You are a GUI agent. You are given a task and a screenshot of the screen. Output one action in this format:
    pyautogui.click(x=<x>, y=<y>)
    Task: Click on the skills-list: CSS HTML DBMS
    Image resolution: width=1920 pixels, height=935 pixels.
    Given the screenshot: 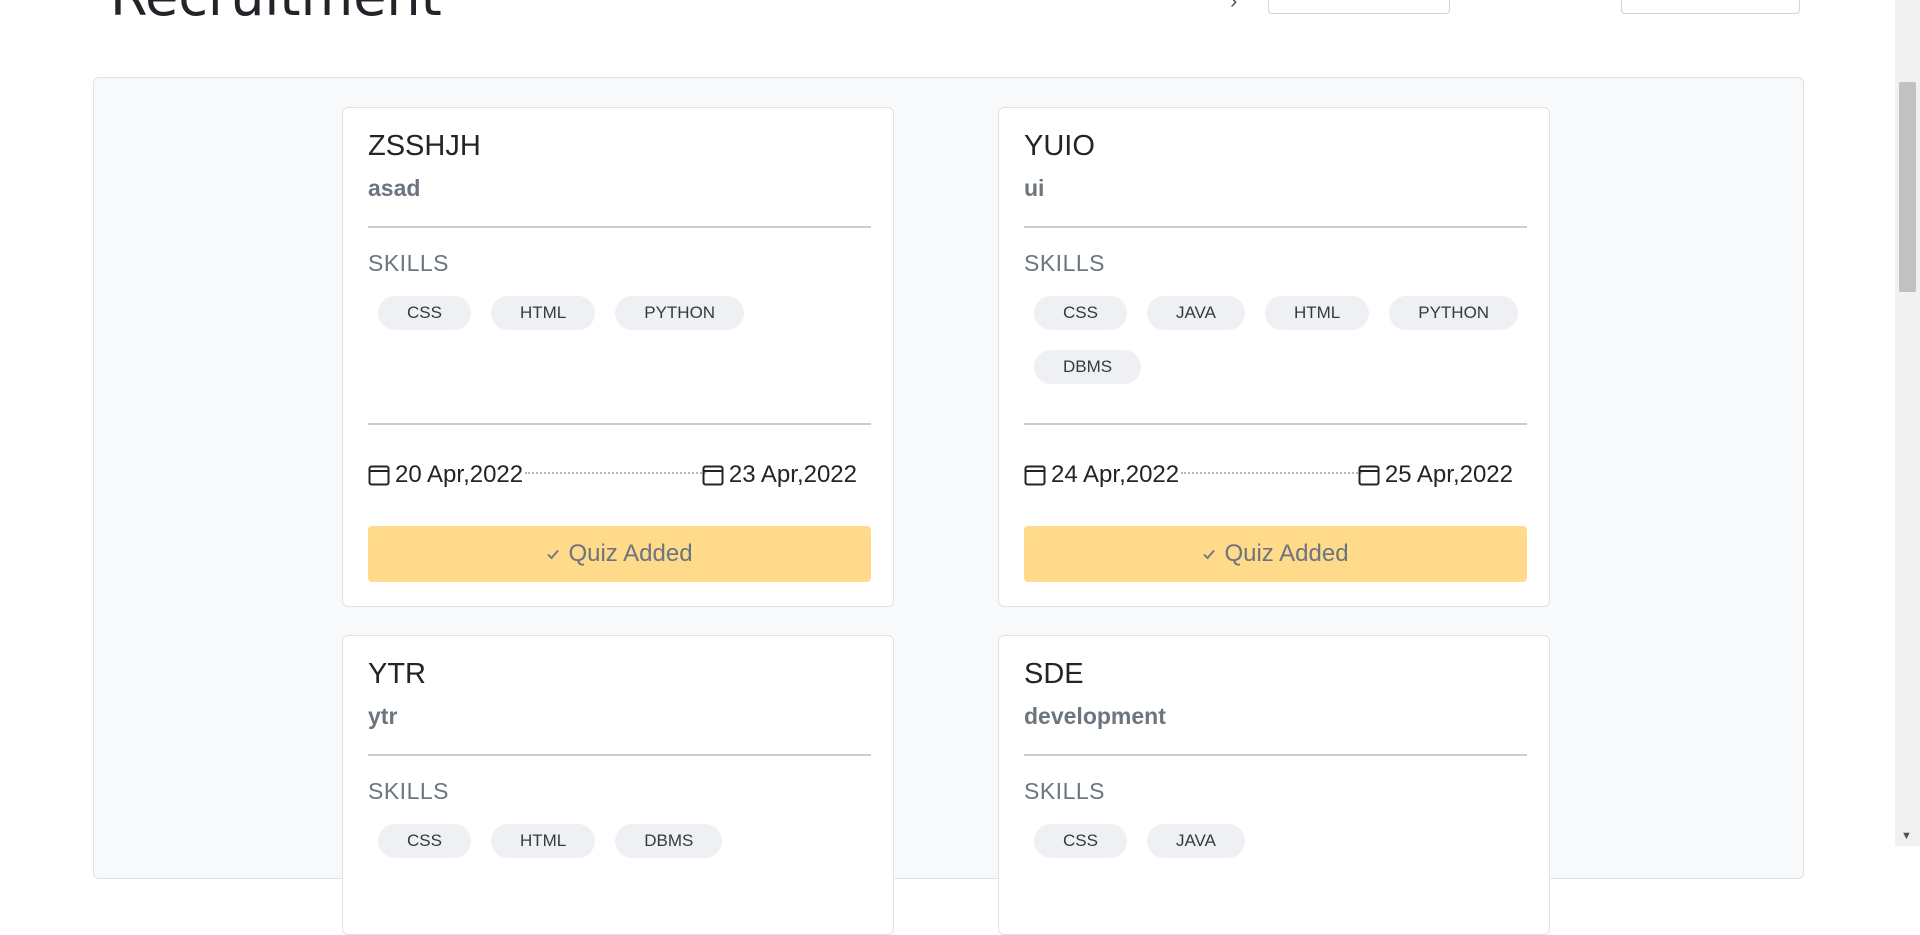 What is the action you would take?
    pyautogui.click(x=623, y=841)
    